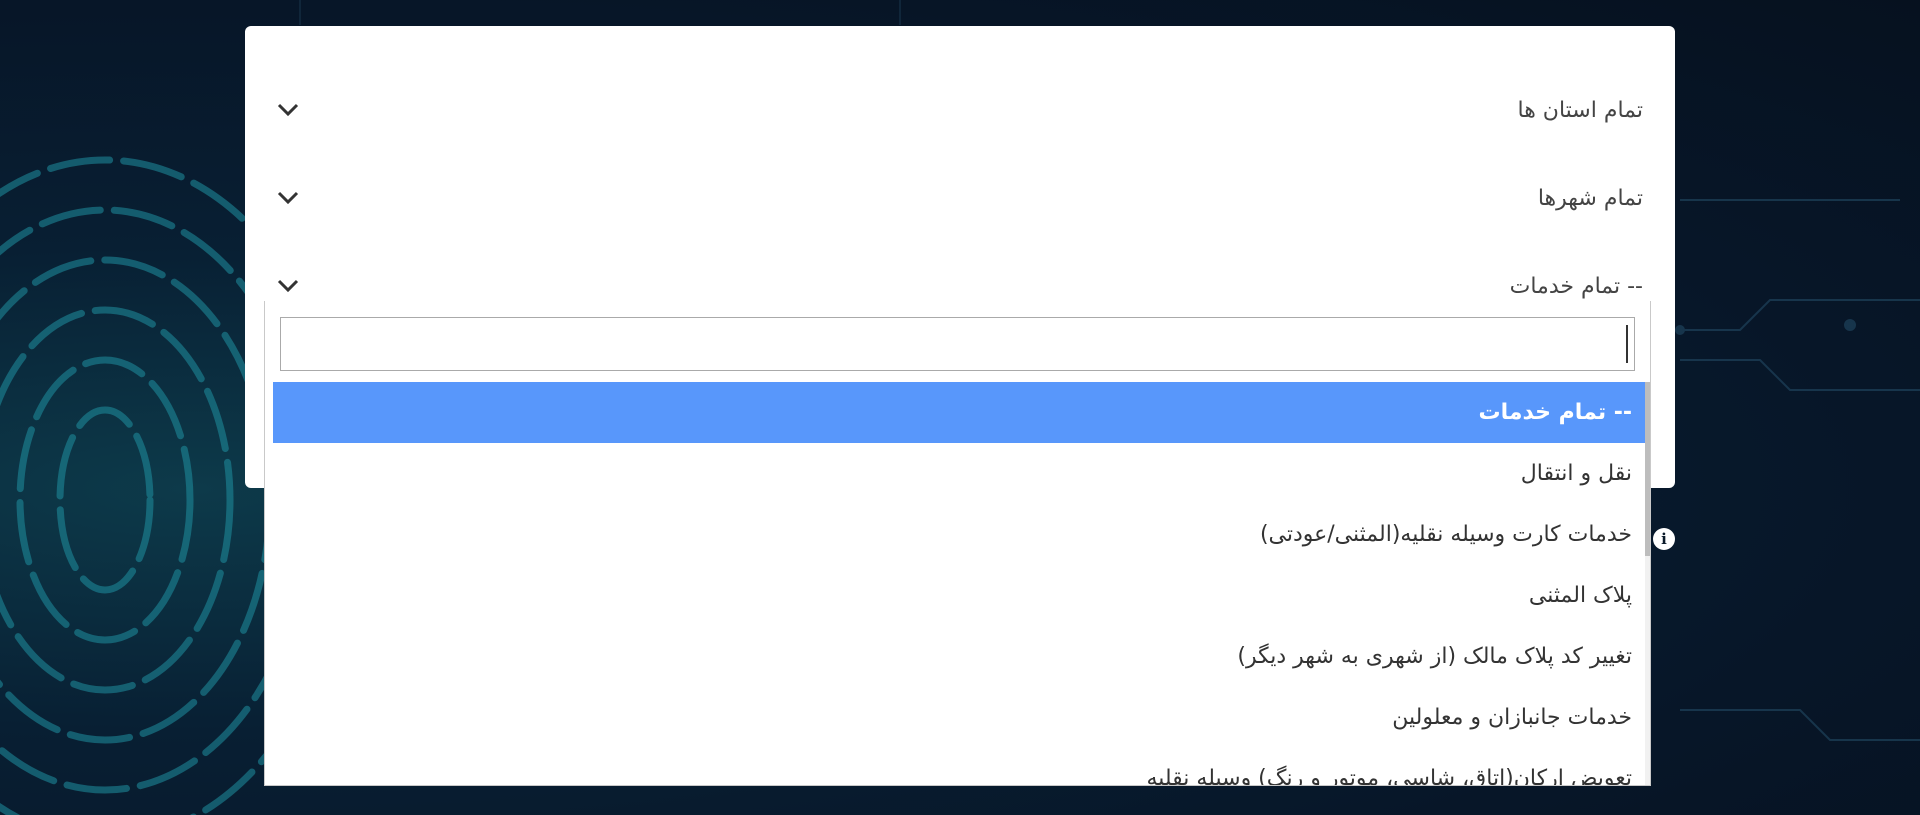  I want to click on scrollbar-thumb, so click(1647, 469).